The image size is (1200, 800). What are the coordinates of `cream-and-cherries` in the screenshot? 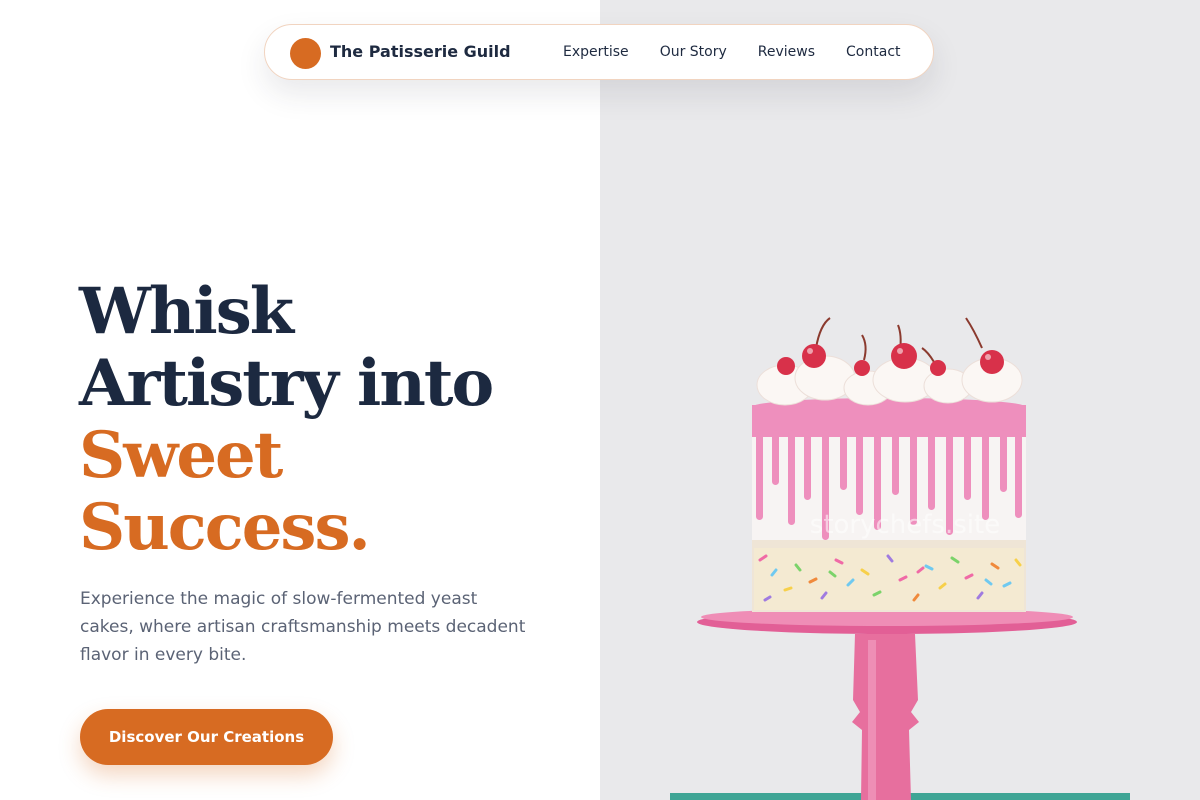 It's located at (889, 361).